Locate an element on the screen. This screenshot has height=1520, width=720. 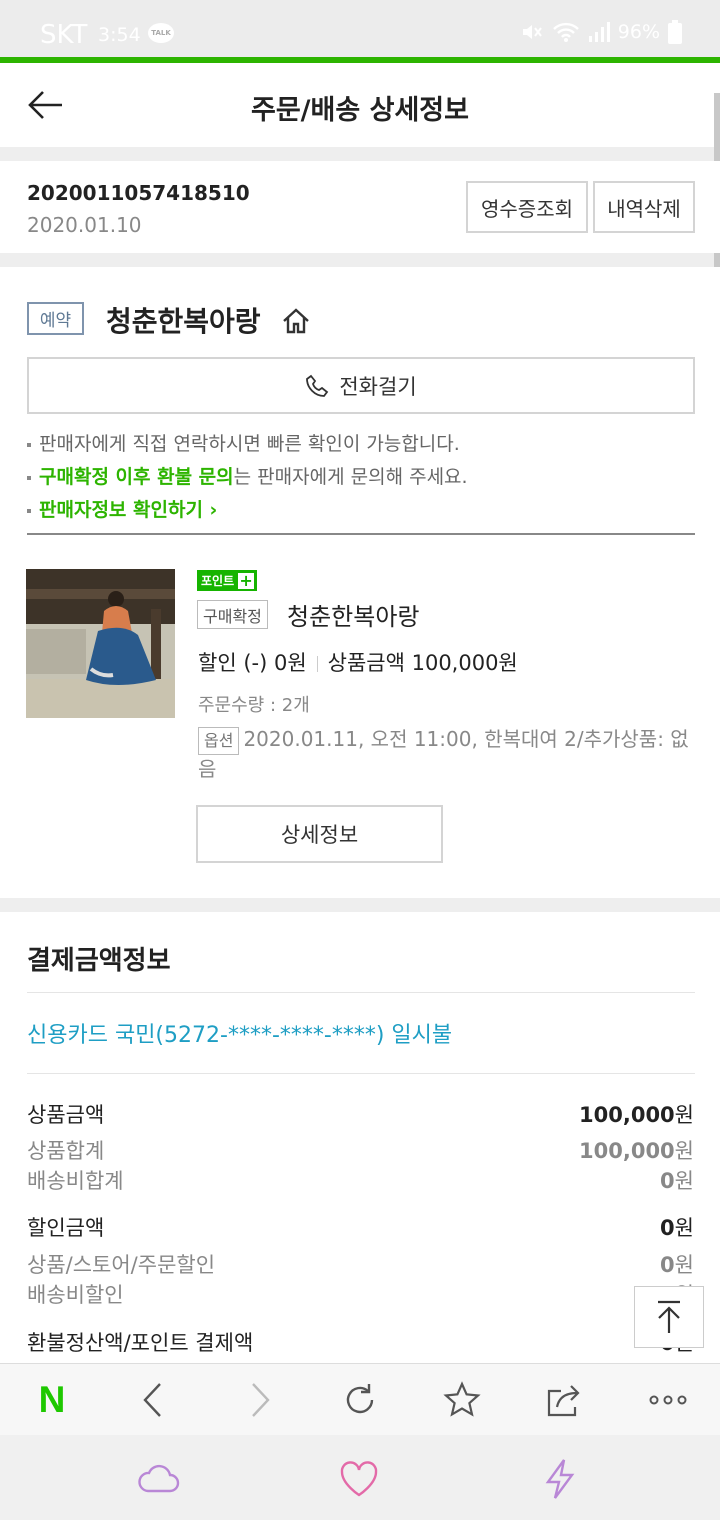
clock: 3:54 is located at coordinates (119, 35).